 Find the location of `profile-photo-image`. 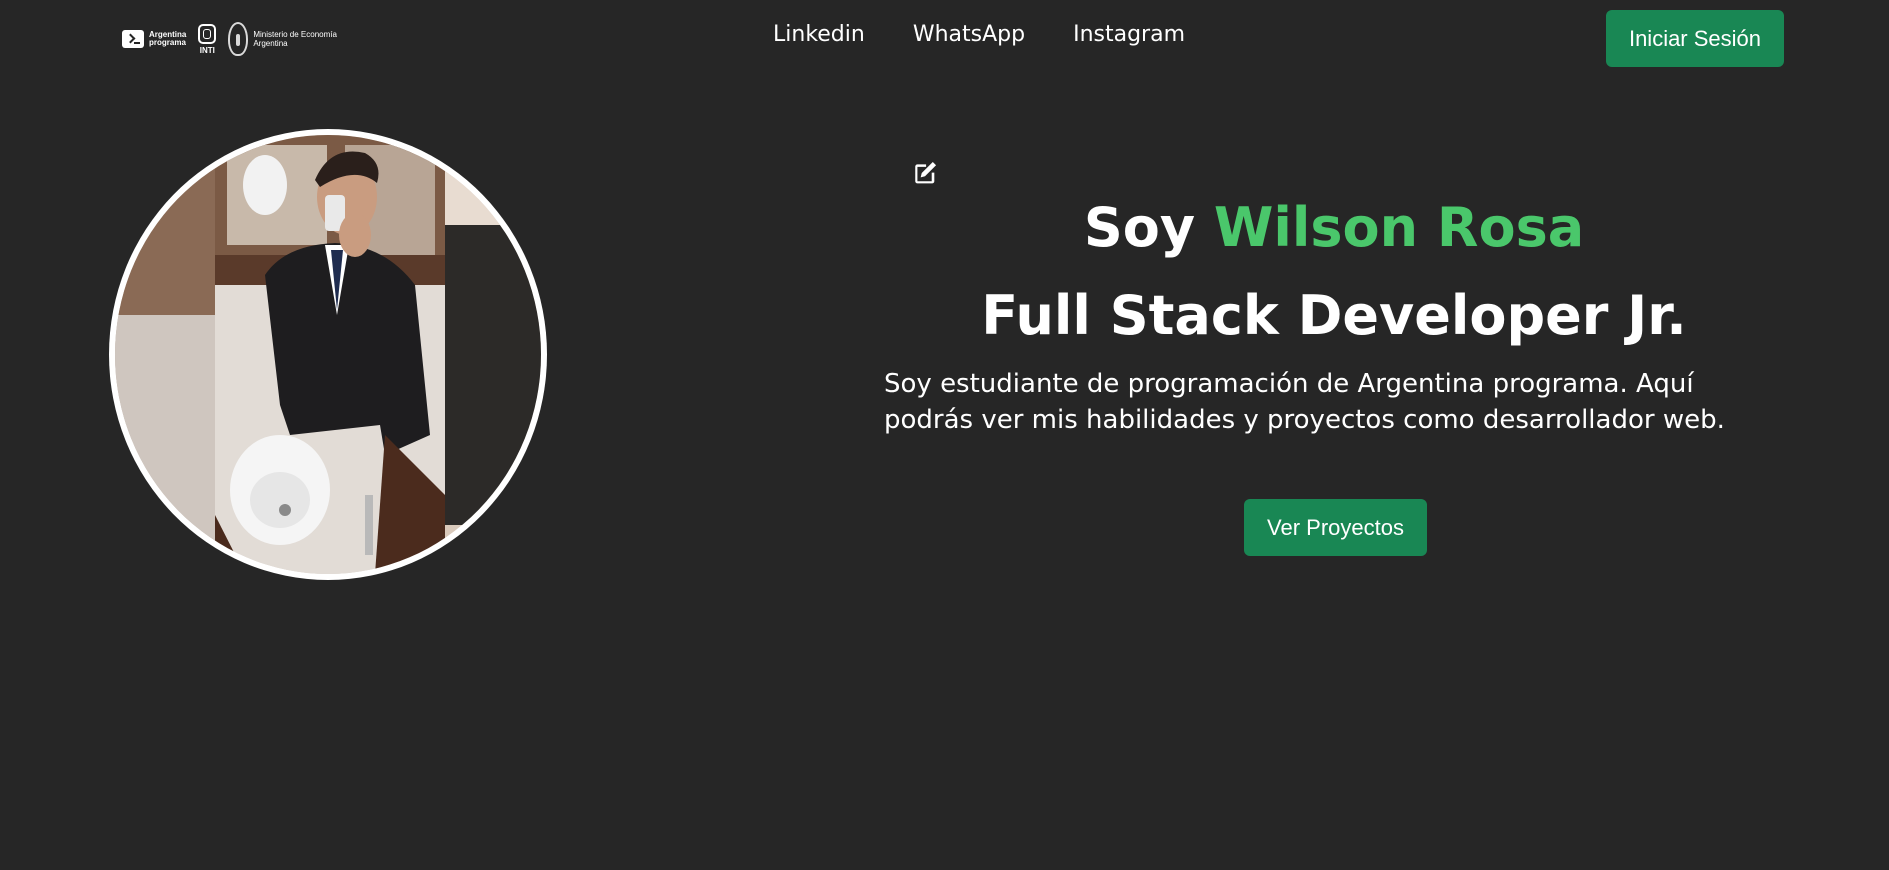

profile-photo-image is located at coordinates (328, 354).